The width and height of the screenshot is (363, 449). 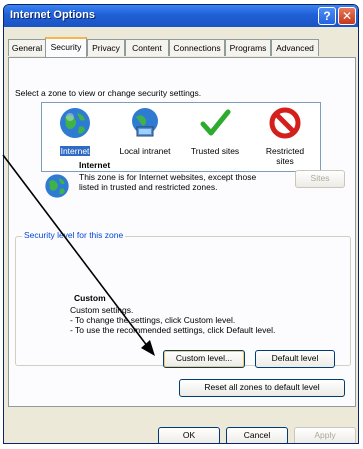 I want to click on apply-button: Apply, so click(x=325, y=435).